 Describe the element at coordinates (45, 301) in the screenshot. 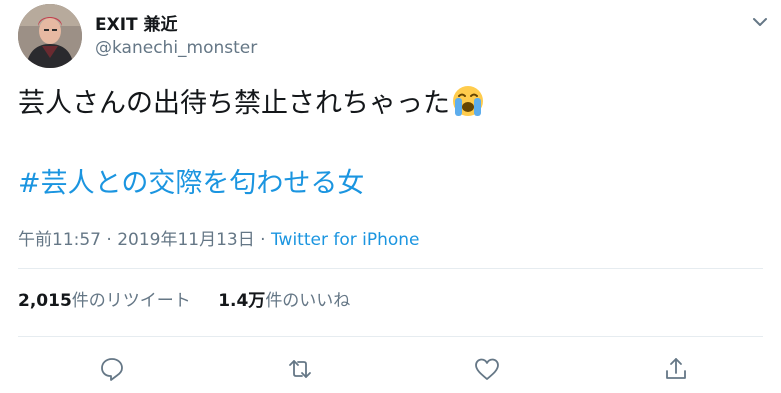

I see `retweets-count: 2,015` at that location.